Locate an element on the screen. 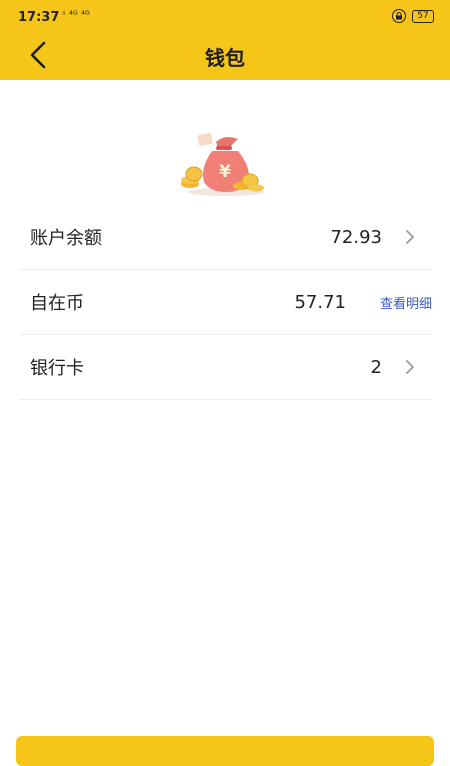 The width and height of the screenshot is (450, 766). lock-icon is located at coordinates (399, 16).